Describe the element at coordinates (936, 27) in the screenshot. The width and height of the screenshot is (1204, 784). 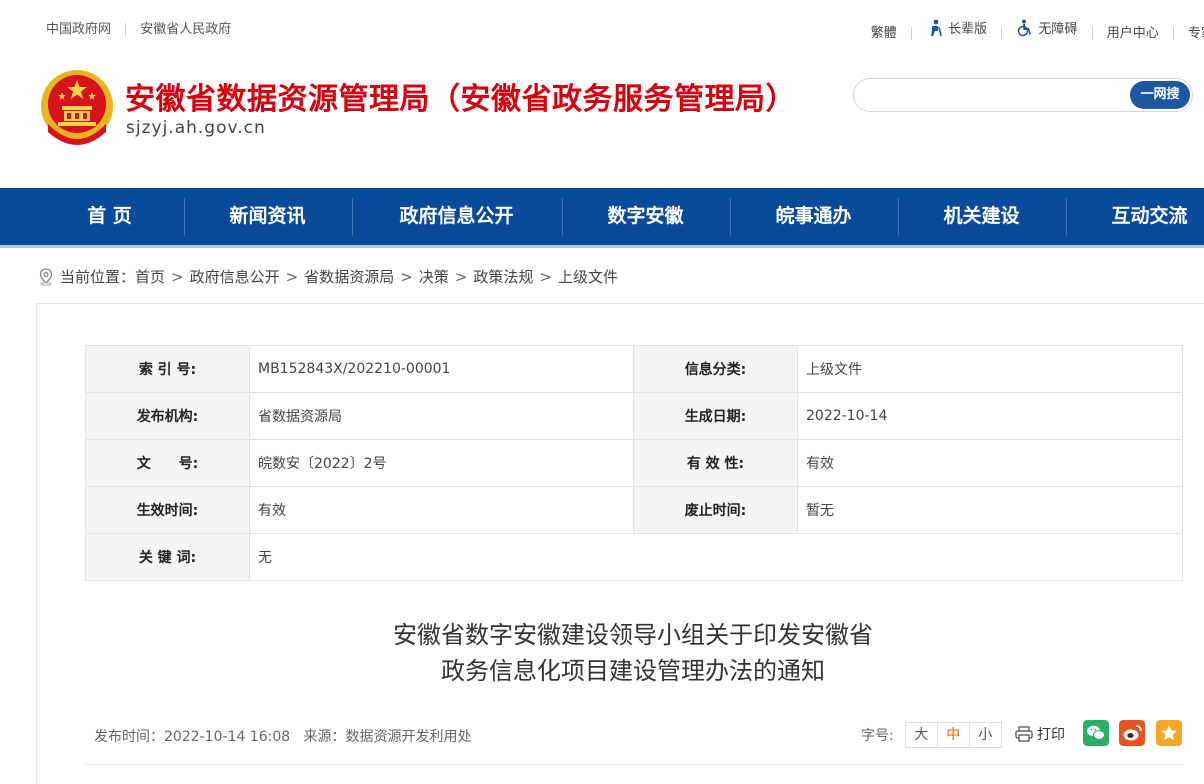
I see `elder-icon` at that location.